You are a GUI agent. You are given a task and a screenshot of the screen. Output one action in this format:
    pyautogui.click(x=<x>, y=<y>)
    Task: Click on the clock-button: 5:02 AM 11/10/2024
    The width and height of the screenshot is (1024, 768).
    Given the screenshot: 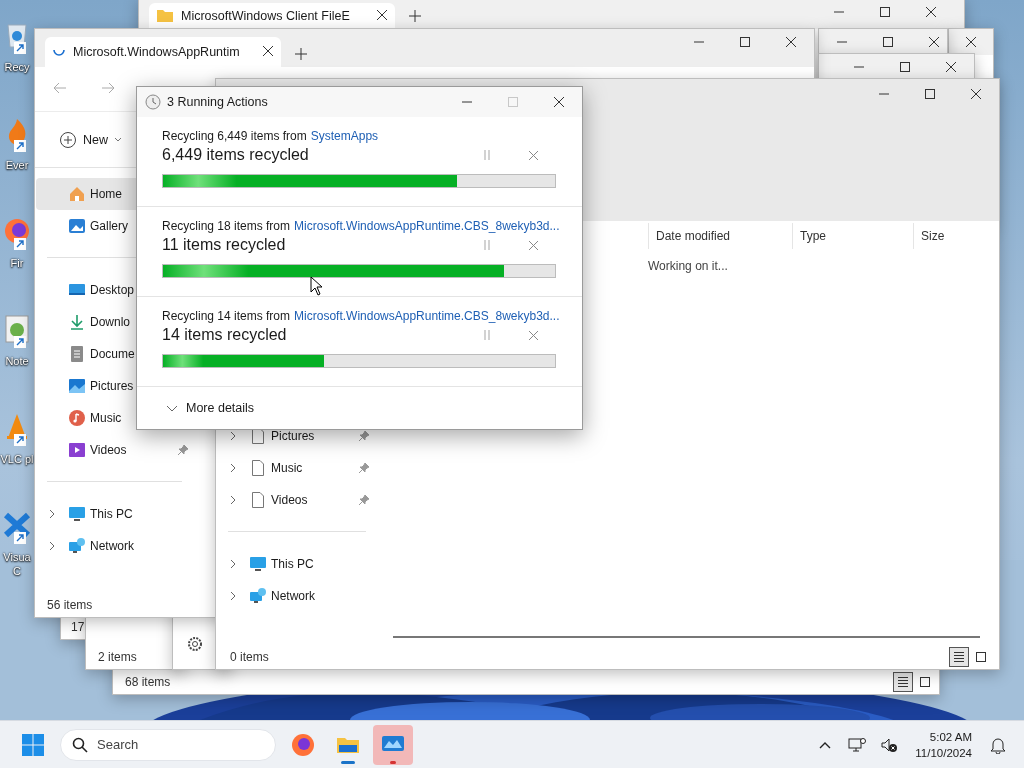 What is the action you would take?
    pyautogui.click(x=943, y=744)
    